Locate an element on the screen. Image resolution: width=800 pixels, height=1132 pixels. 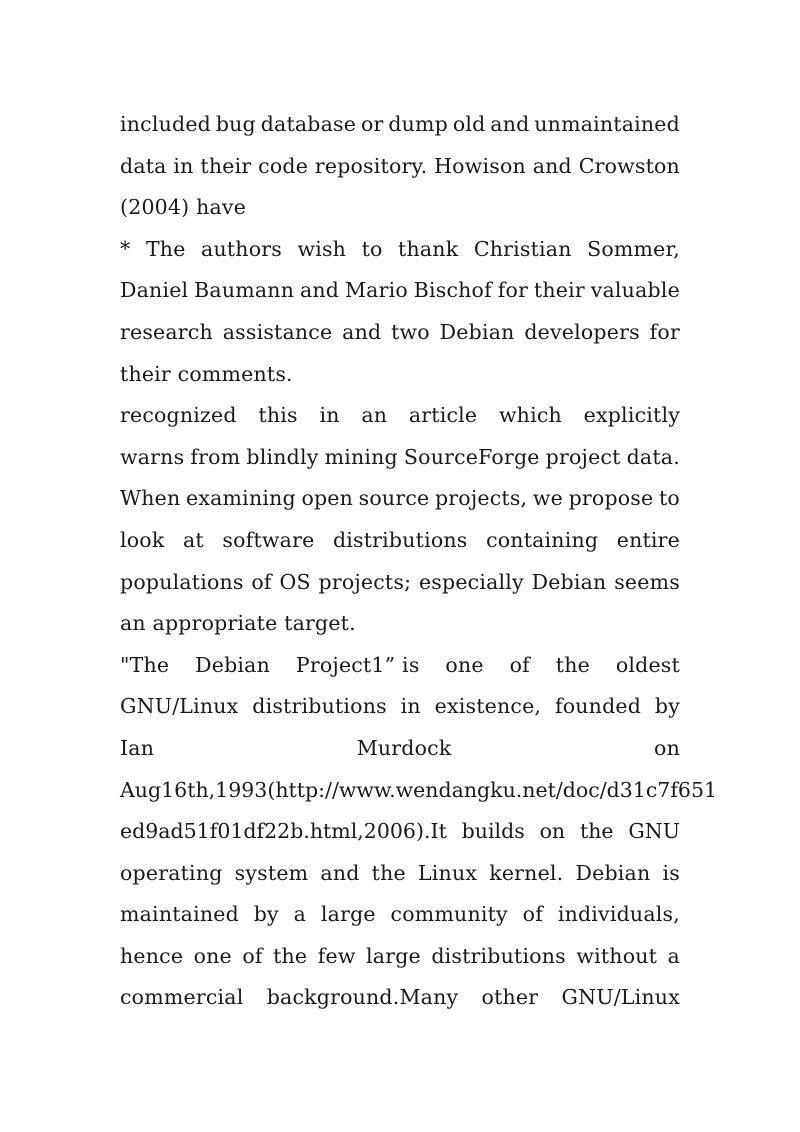
text-word: or is located at coordinates (372, 124).